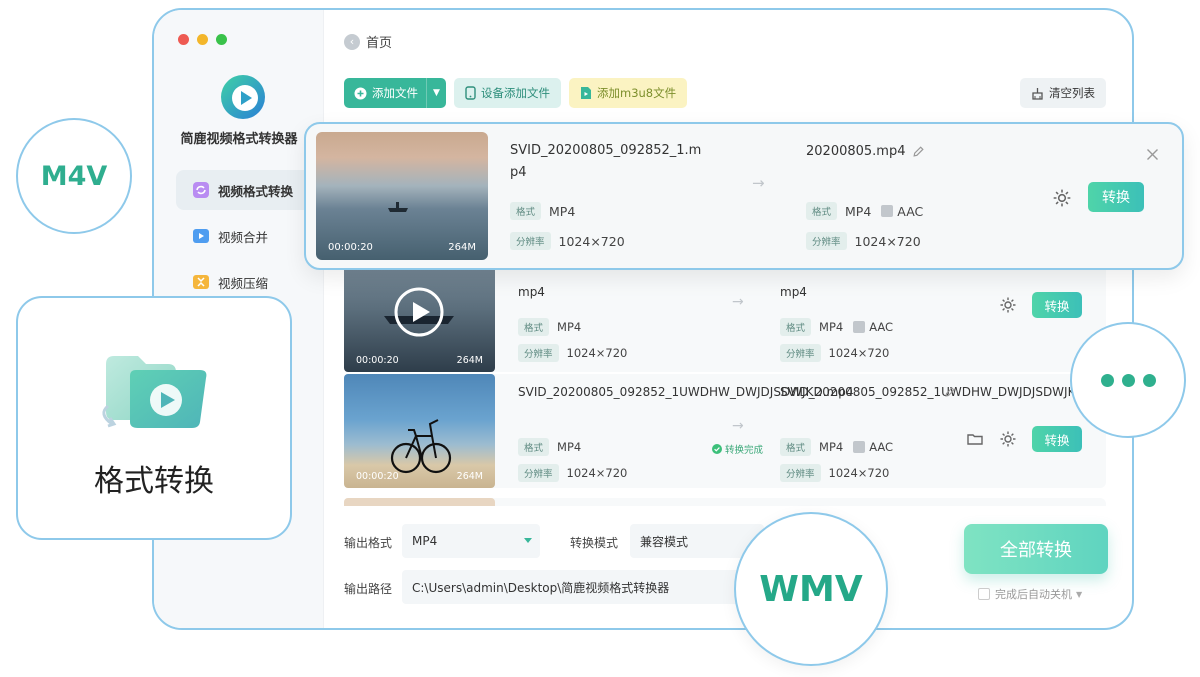 Image resolution: width=1200 pixels, height=677 pixels. I want to click on minimize-window-button, so click(202, 39).